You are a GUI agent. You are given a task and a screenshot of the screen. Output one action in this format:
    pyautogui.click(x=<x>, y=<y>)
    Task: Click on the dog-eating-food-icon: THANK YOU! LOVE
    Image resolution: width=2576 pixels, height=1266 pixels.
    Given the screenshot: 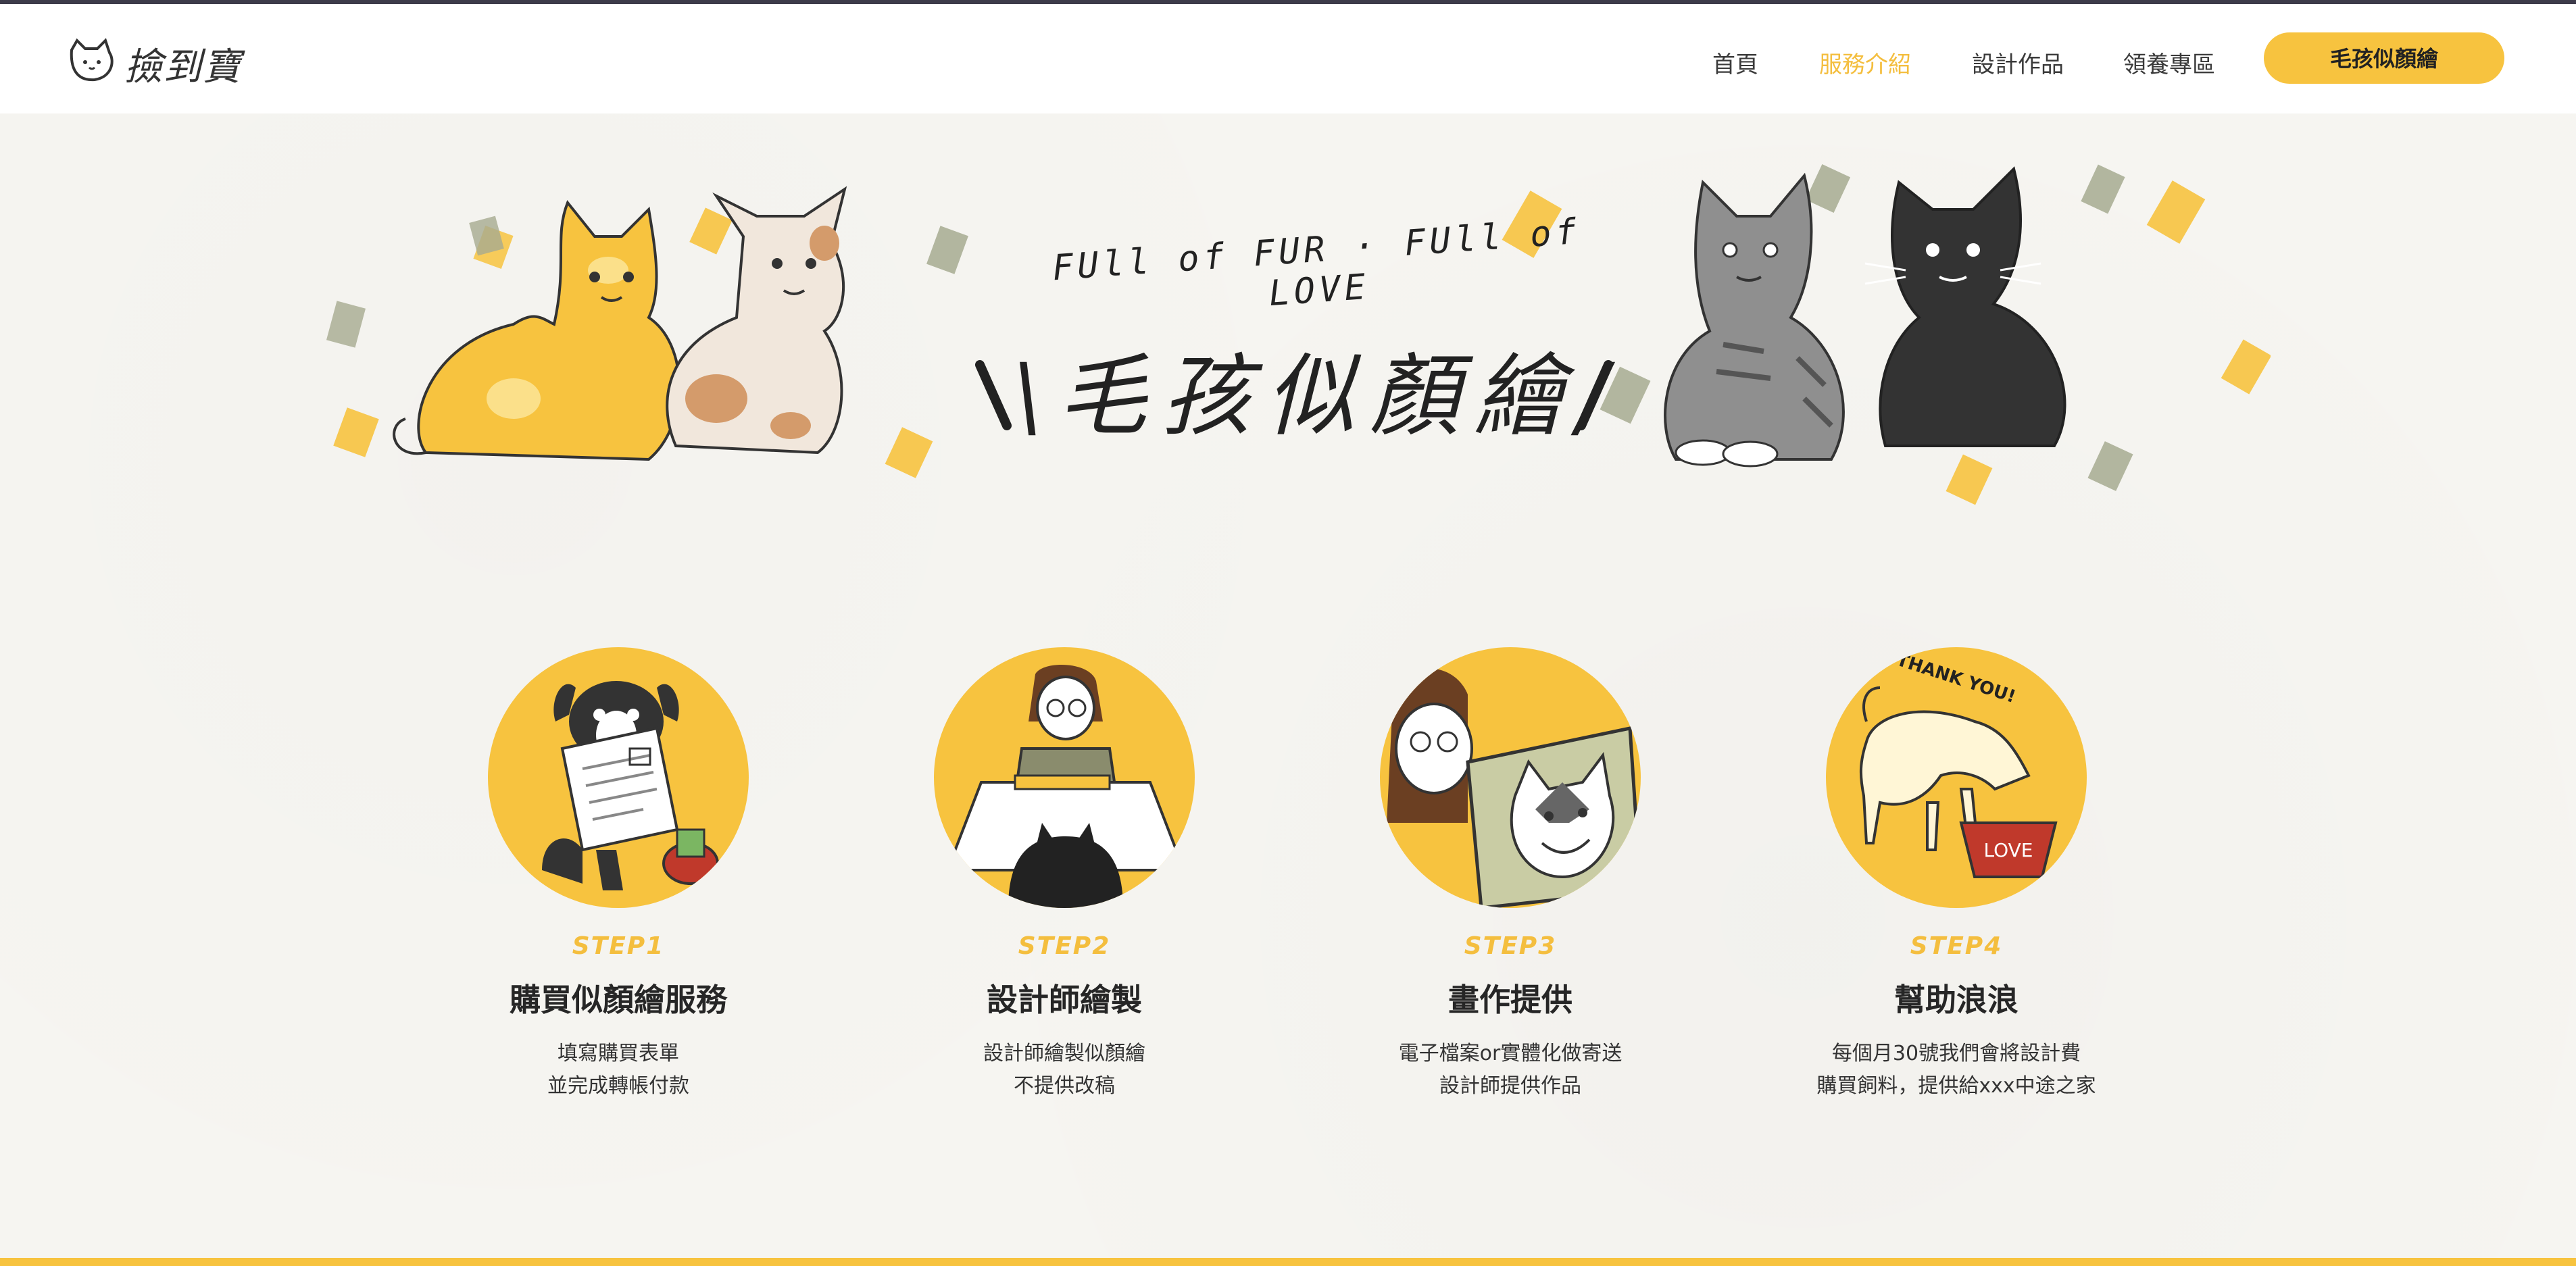 What is the action you would take?
    pyautogui.click(x=1958, y=764)
    